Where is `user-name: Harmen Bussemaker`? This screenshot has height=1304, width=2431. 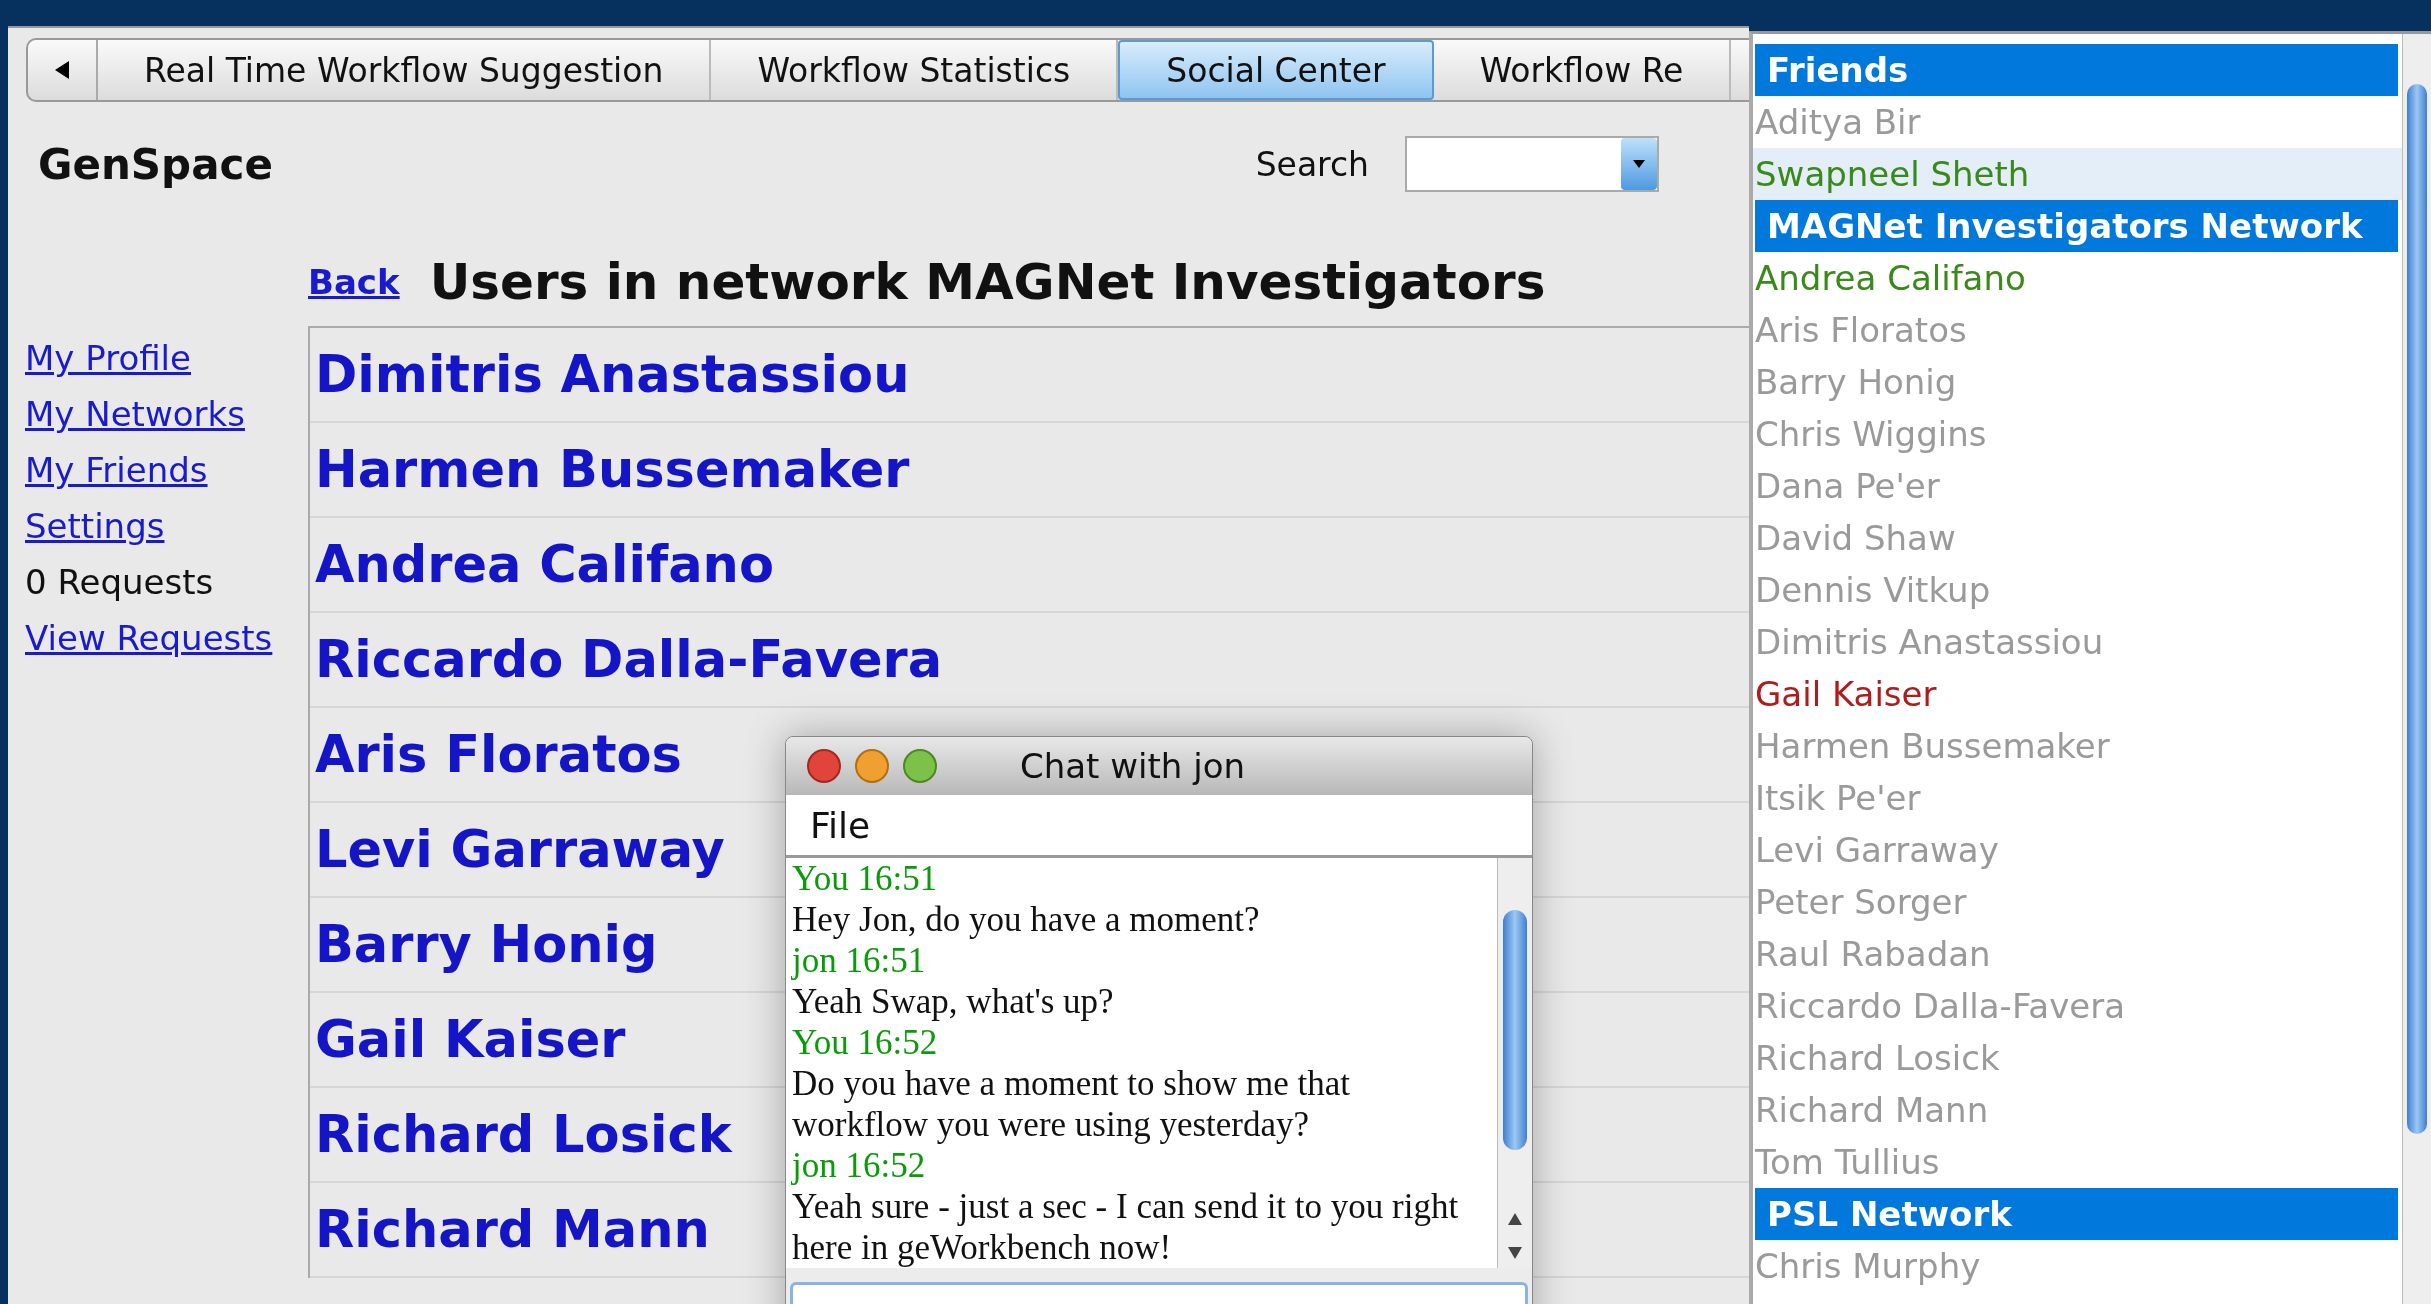
user-name: Harmen Bussemaker is located at coordinates (612, 469).